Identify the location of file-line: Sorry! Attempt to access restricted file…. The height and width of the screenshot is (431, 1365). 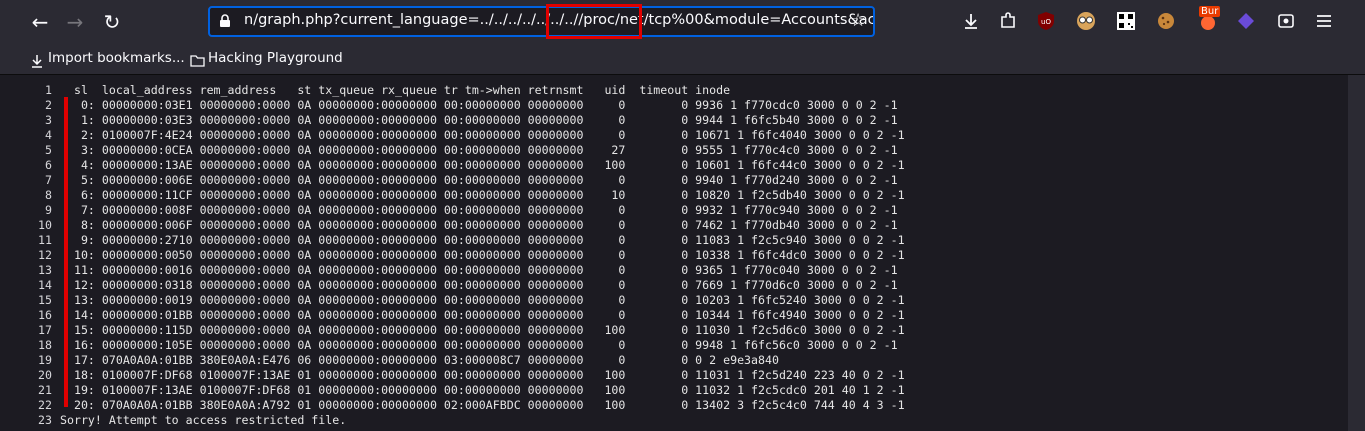
(203, 420).